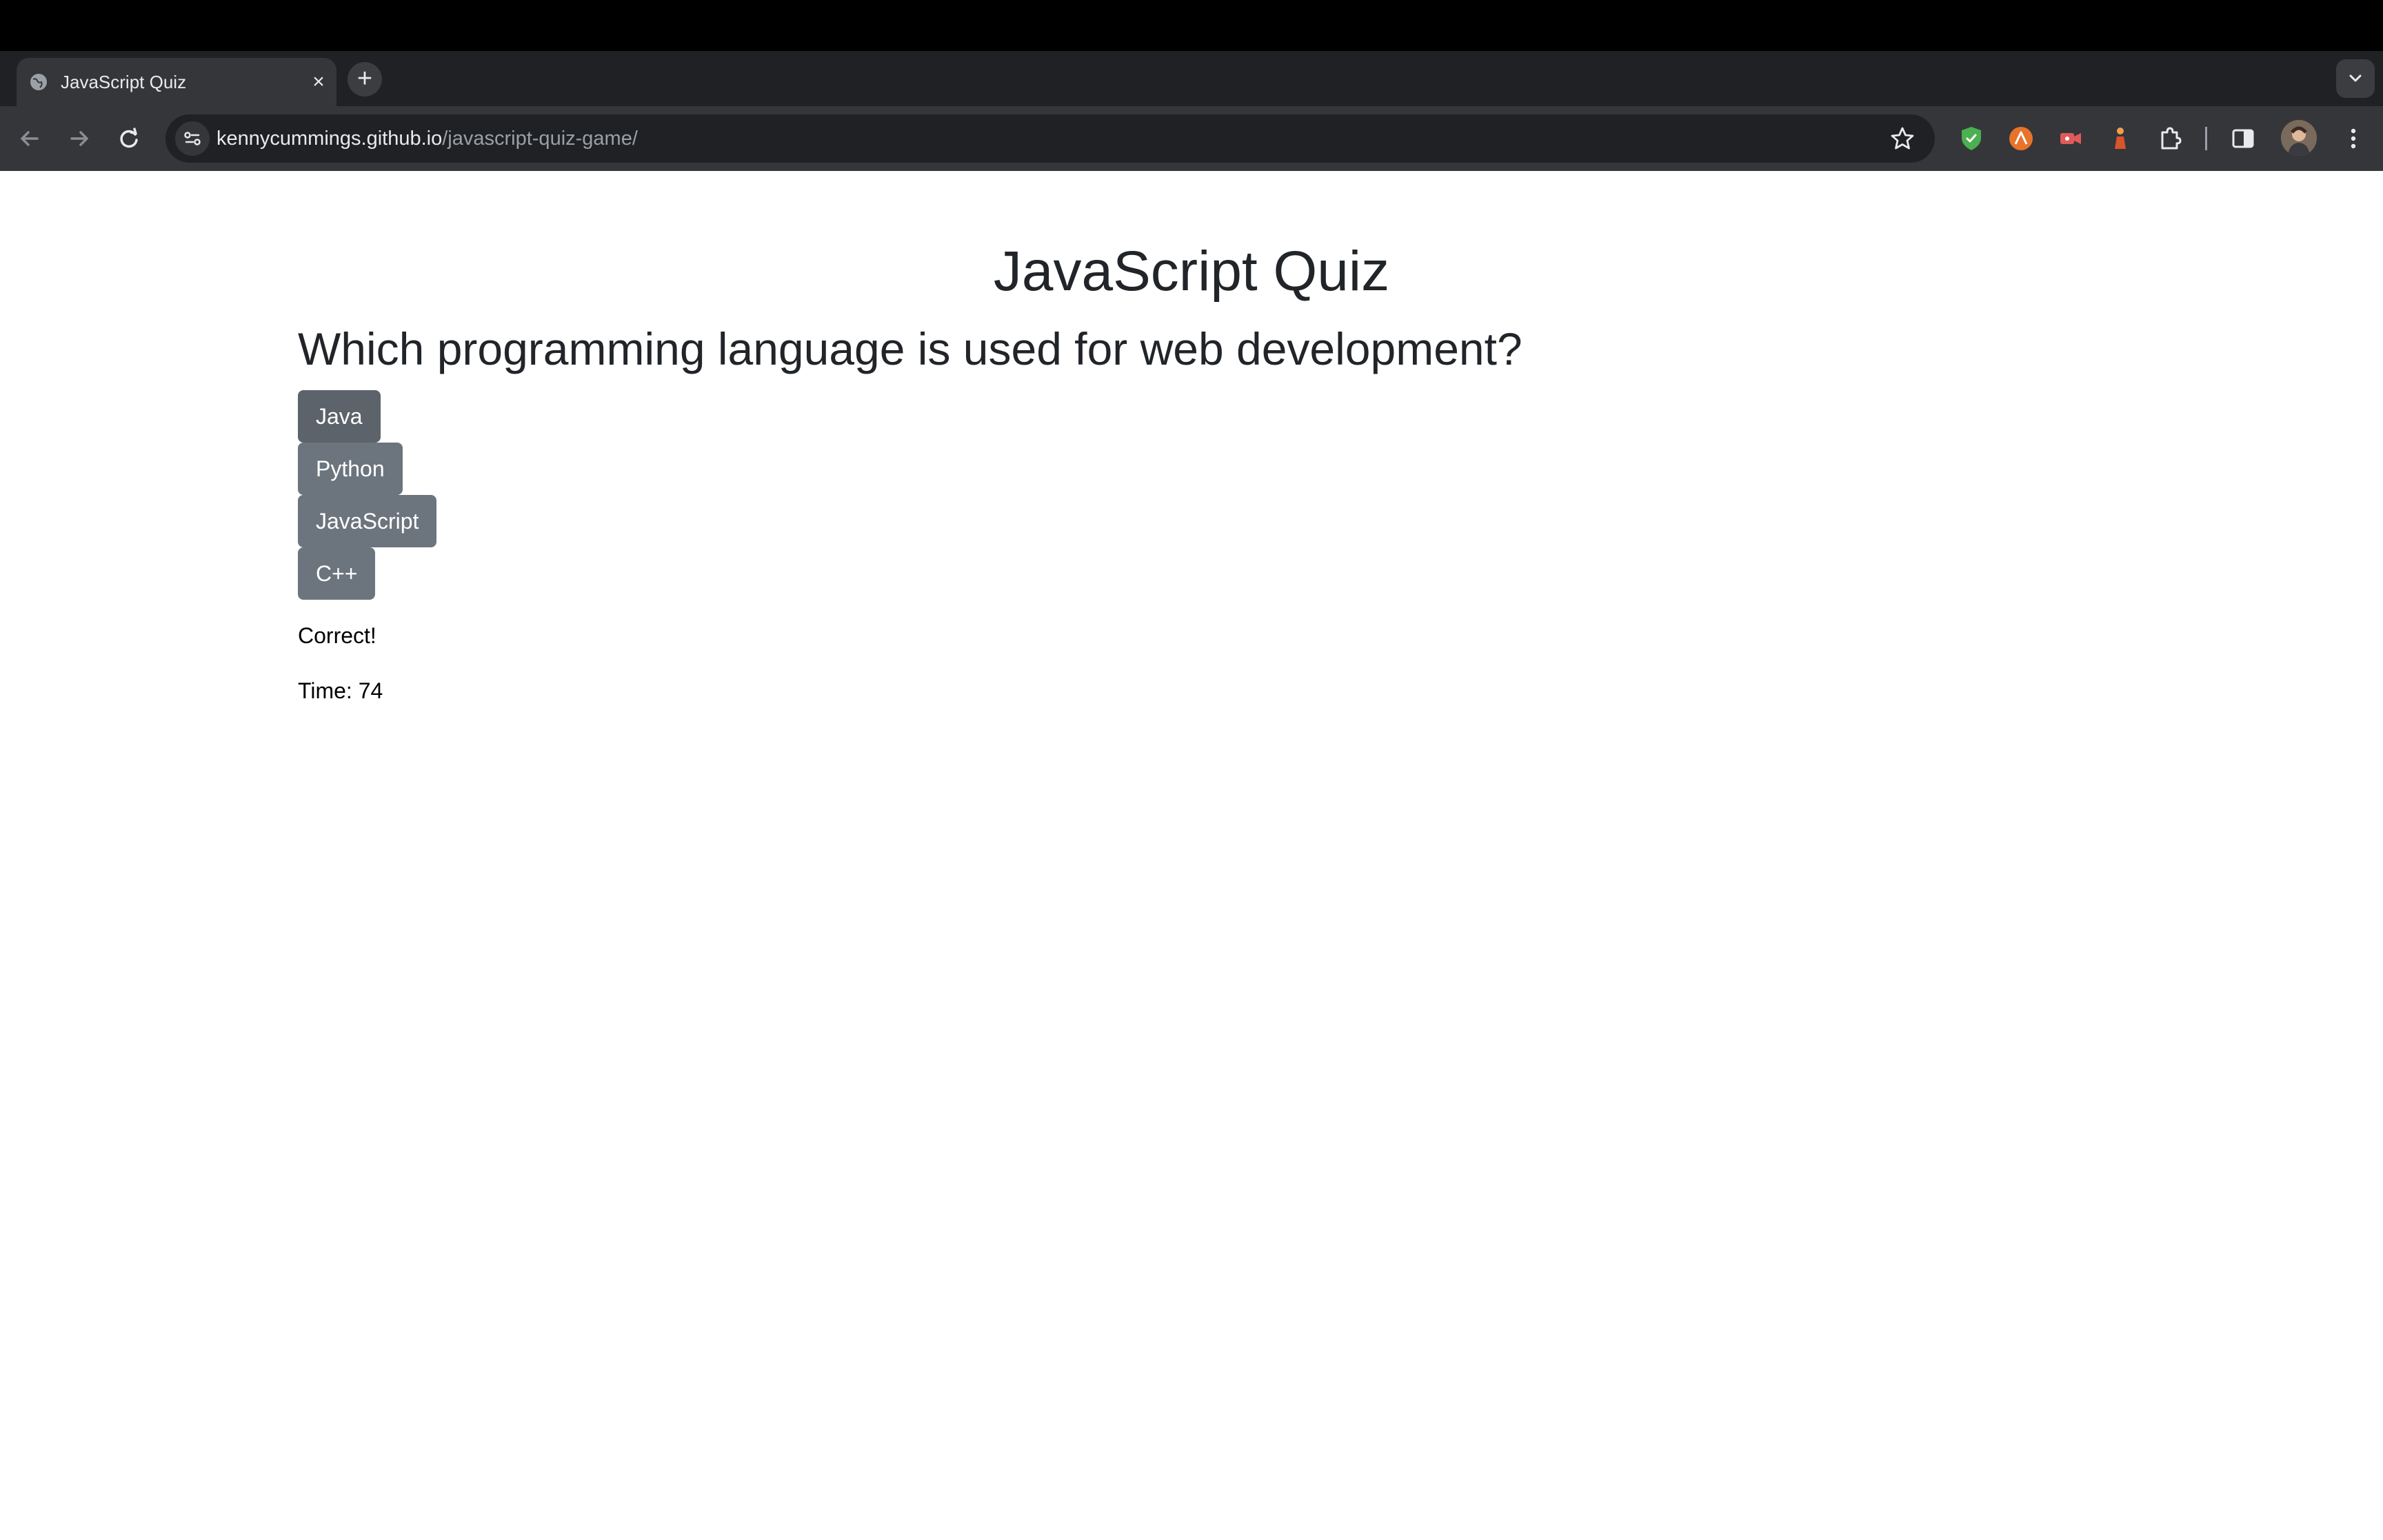  Describe the element at coordinates (1191, 272) in the screenshot. I see `page-title: JavaScript Quiz` at that location.